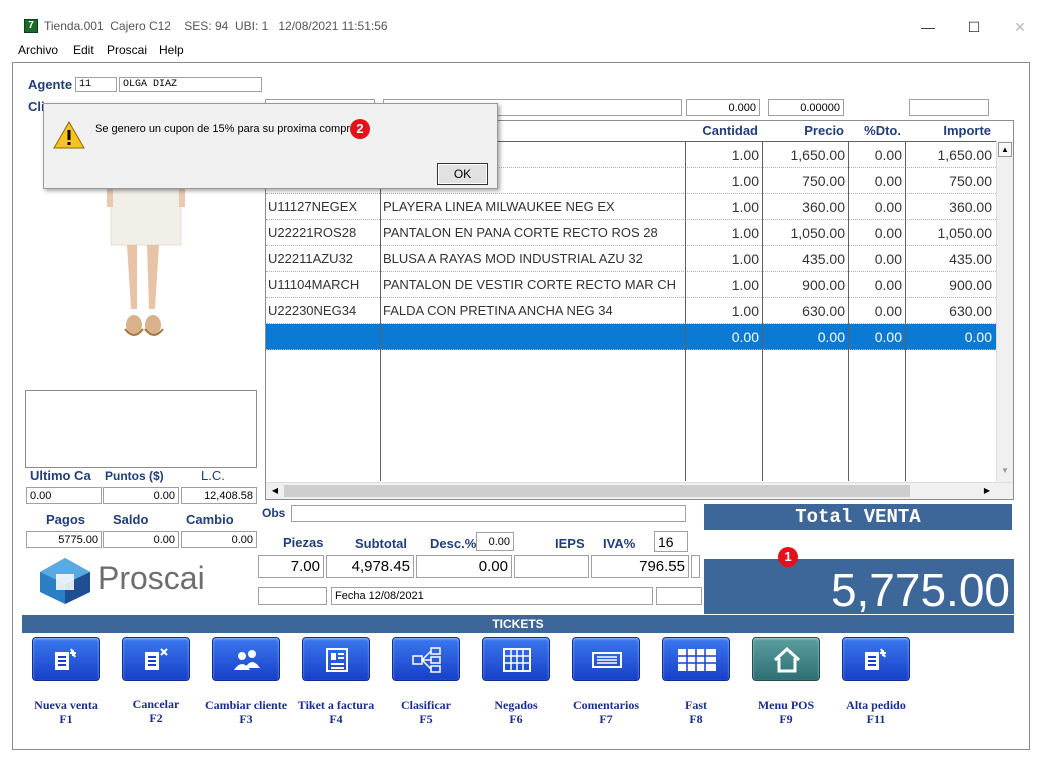 Image resolution: width=1051 pixels, height=761 pixels. Describe the element at coordinates (724, 131) in the screenshot. I see `col-cantidad: Cantidad` at that location.